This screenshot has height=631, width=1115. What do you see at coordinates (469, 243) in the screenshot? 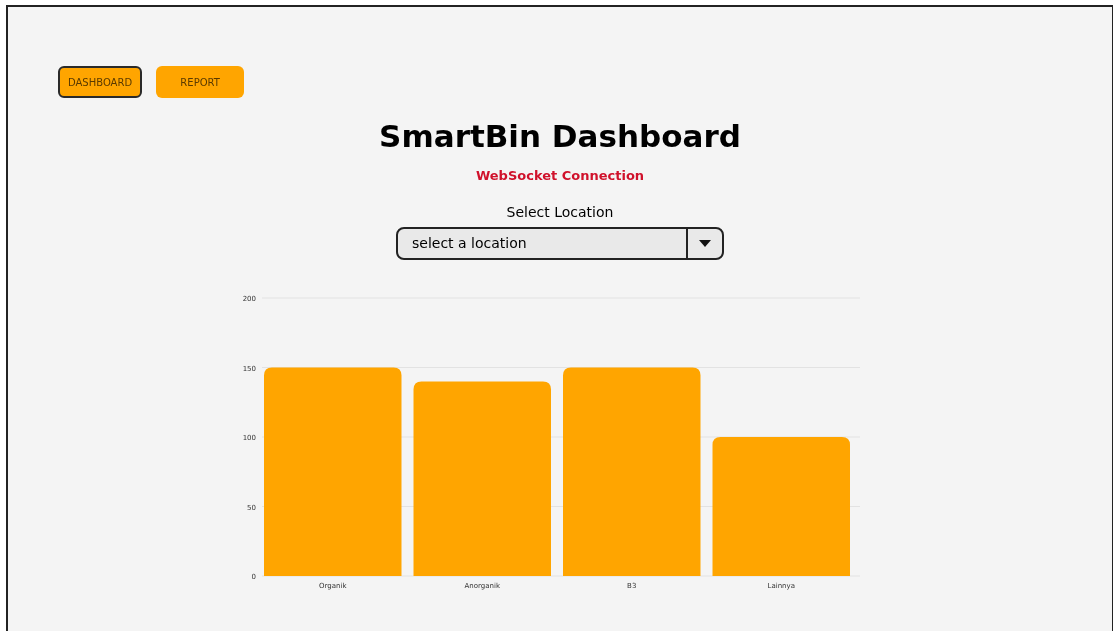
I see `select-value: select a location` at bounding box center [469, 243].